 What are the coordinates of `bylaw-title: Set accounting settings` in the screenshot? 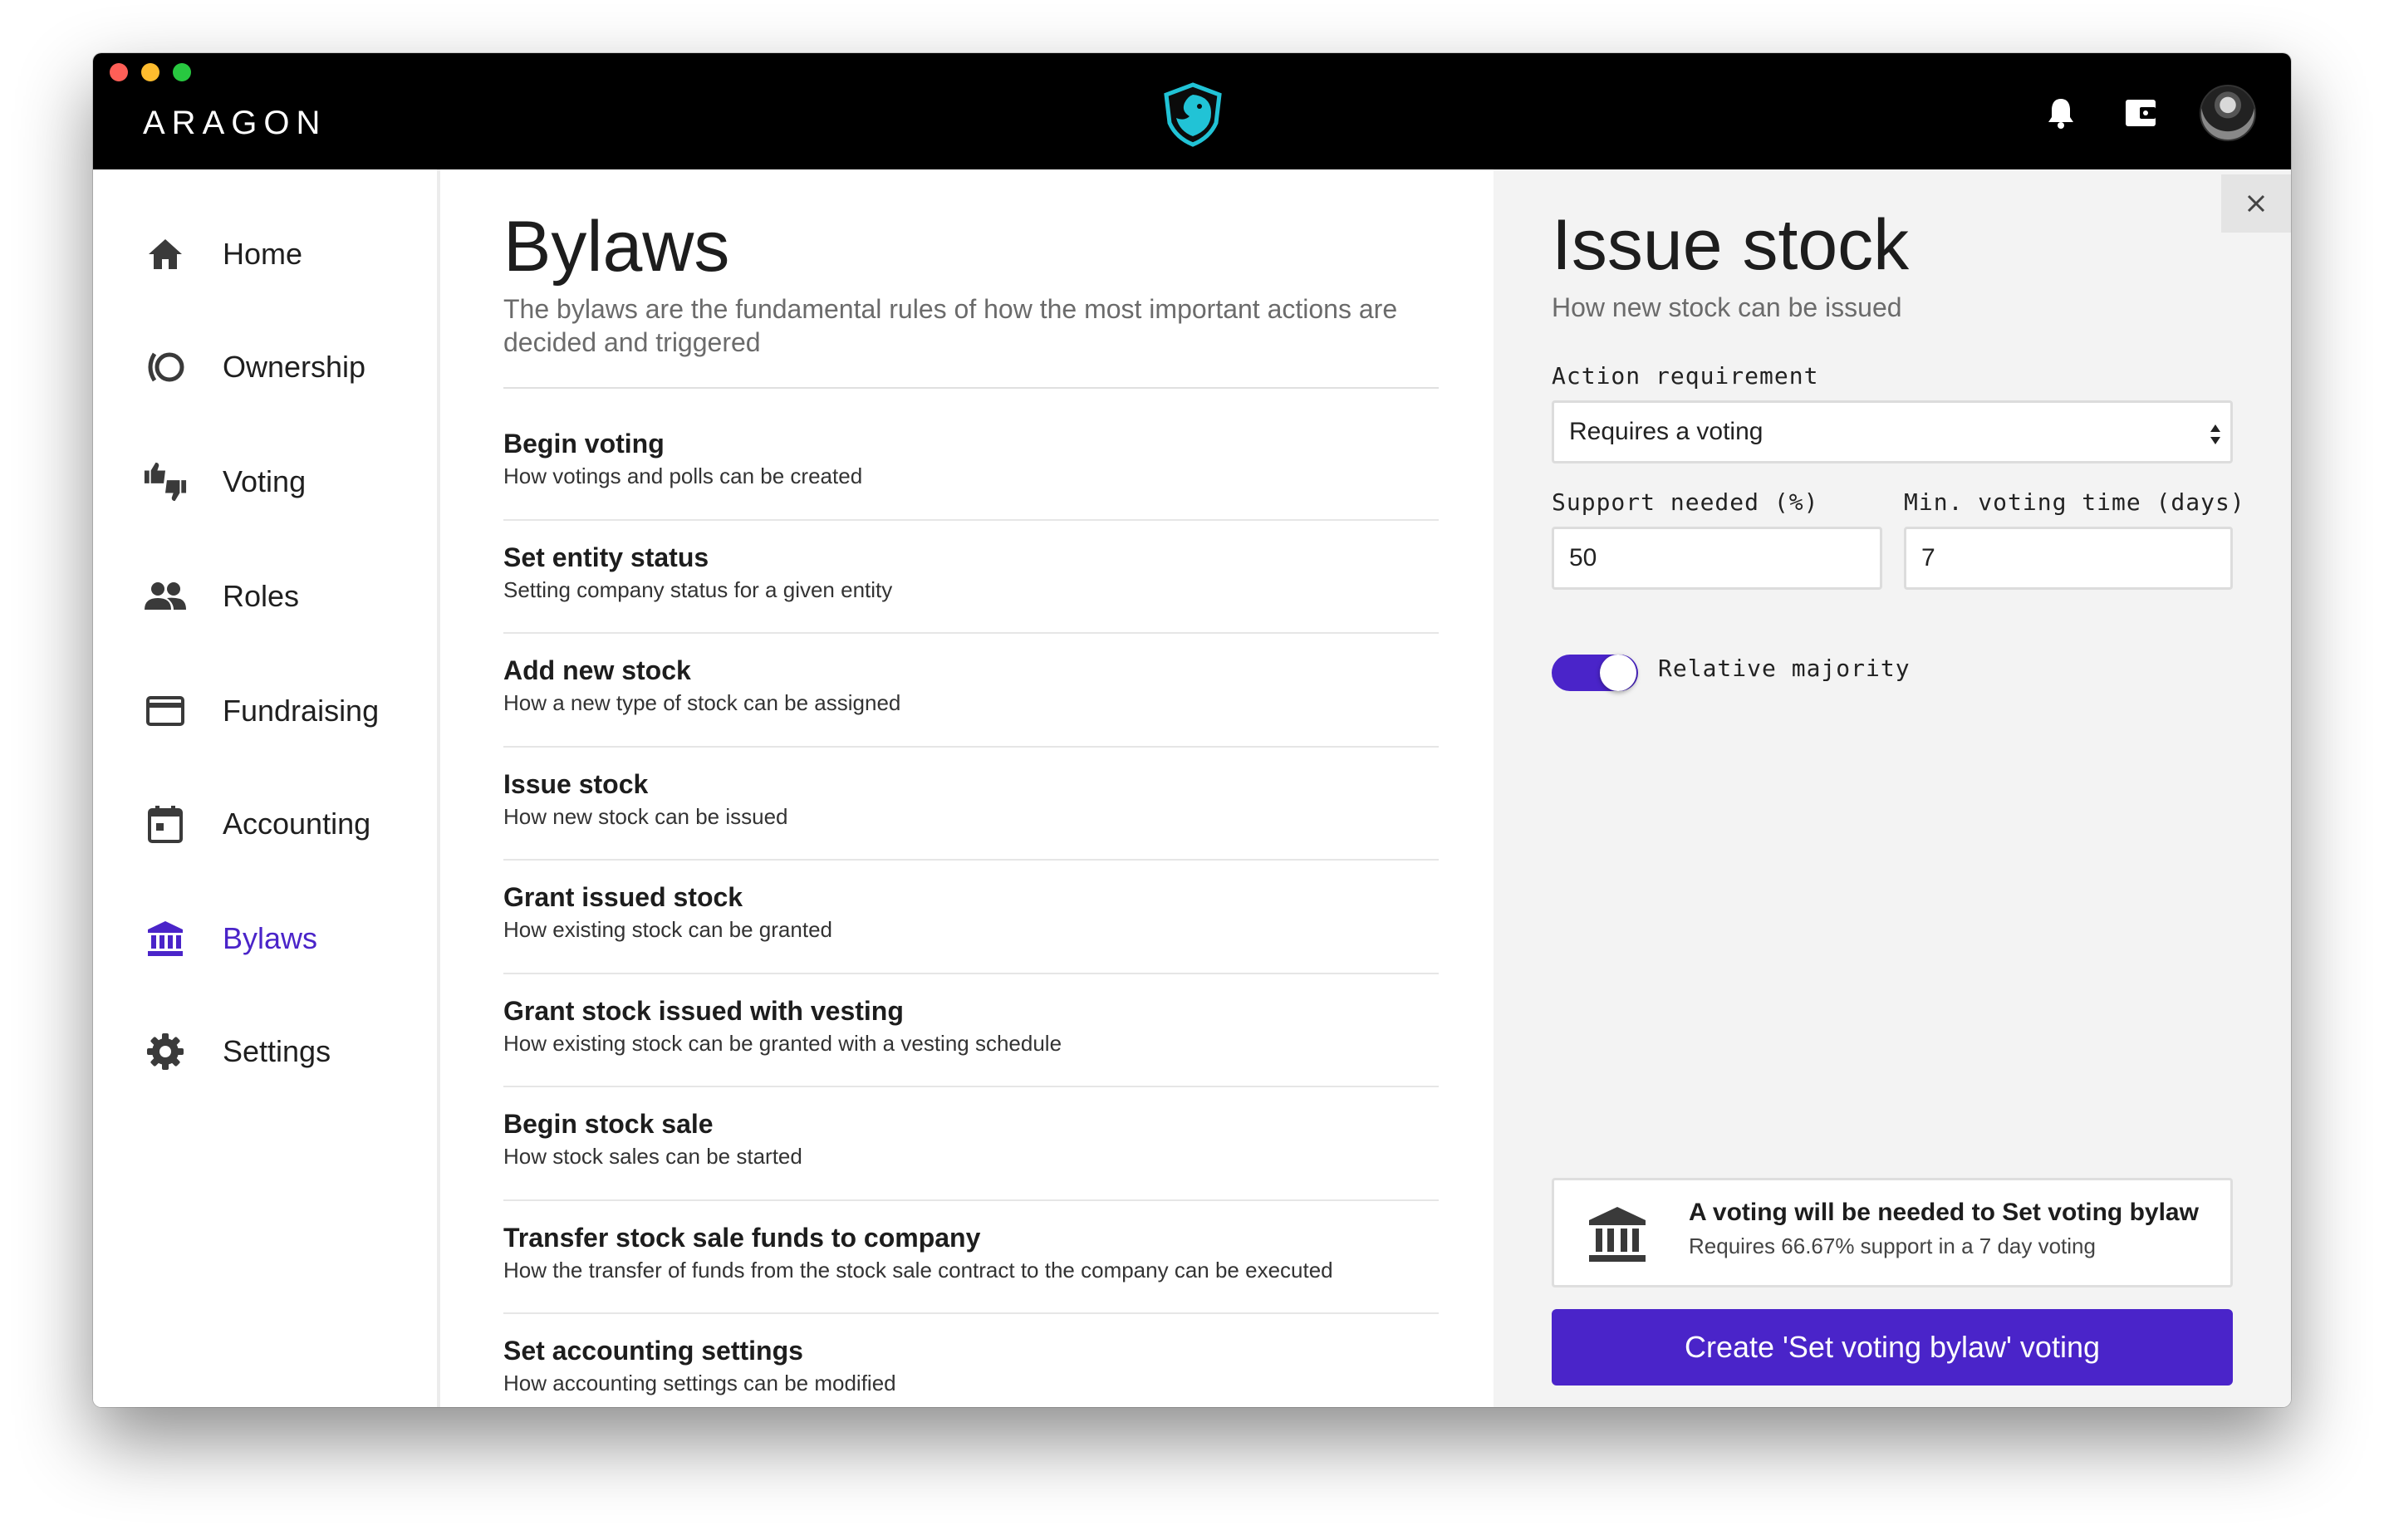 It's located at (653, 1351).